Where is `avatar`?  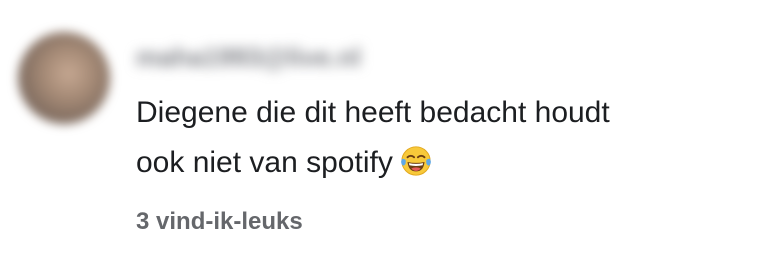
avatar is located at coordinates (64, 78).